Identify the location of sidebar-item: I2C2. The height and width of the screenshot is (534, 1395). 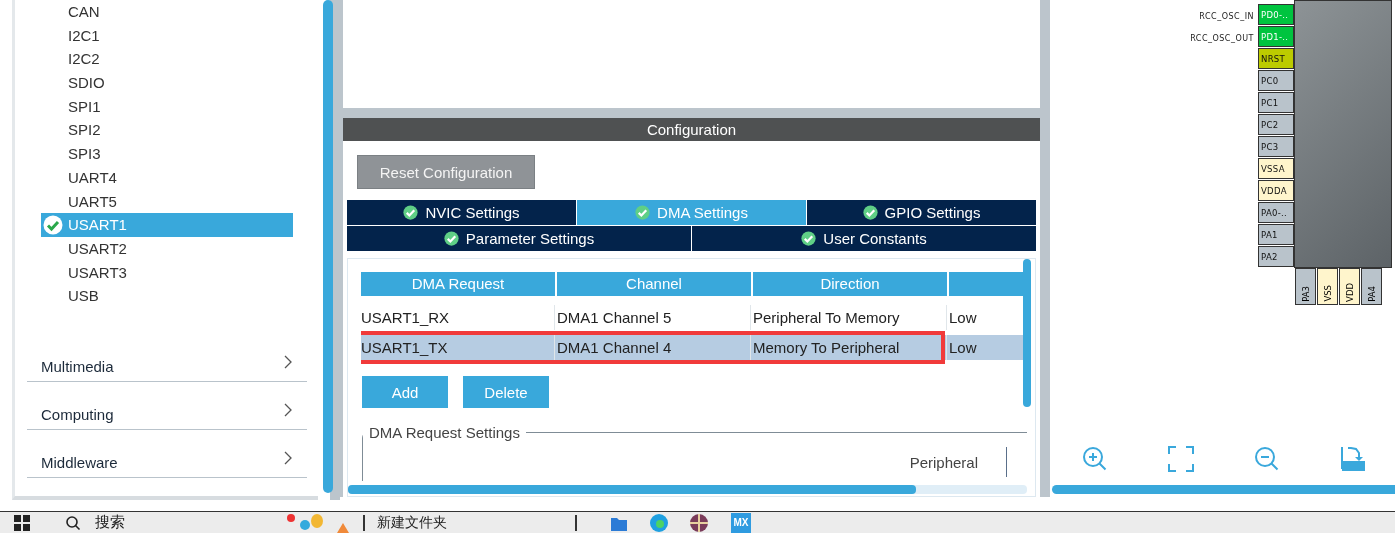
(167, 59).